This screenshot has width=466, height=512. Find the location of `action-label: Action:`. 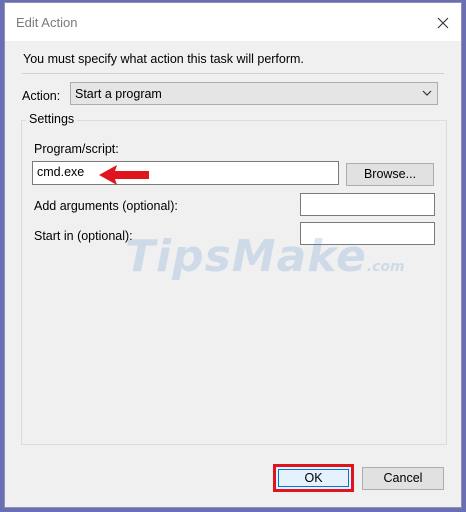

action-label: Action: is located at coordinates (41, 96).